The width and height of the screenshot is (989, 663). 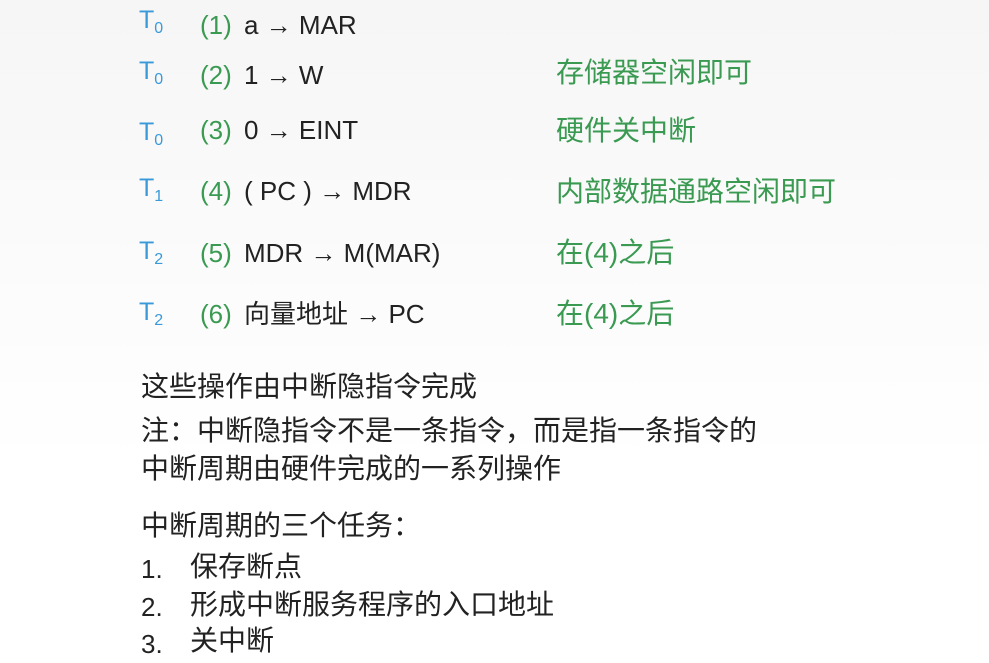 What do you see at coordinates (281, 525) in the screenshot?
I see `tasks-title: 中断周期的三个任务：` at bounding box center [281, 525].